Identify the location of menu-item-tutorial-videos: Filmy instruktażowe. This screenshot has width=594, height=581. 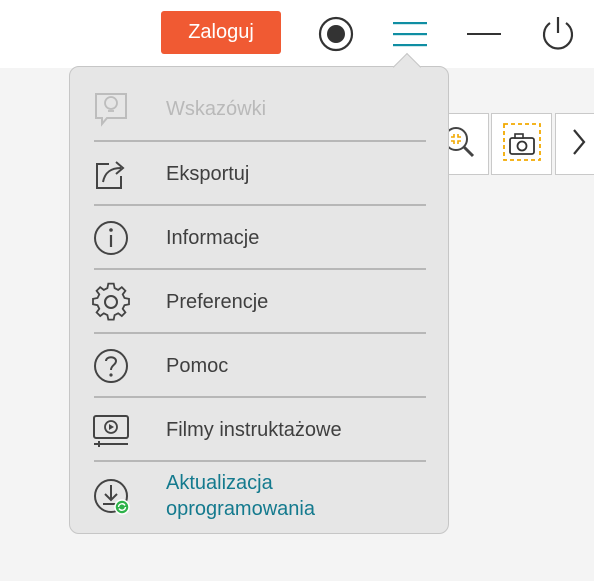
(259, 429).